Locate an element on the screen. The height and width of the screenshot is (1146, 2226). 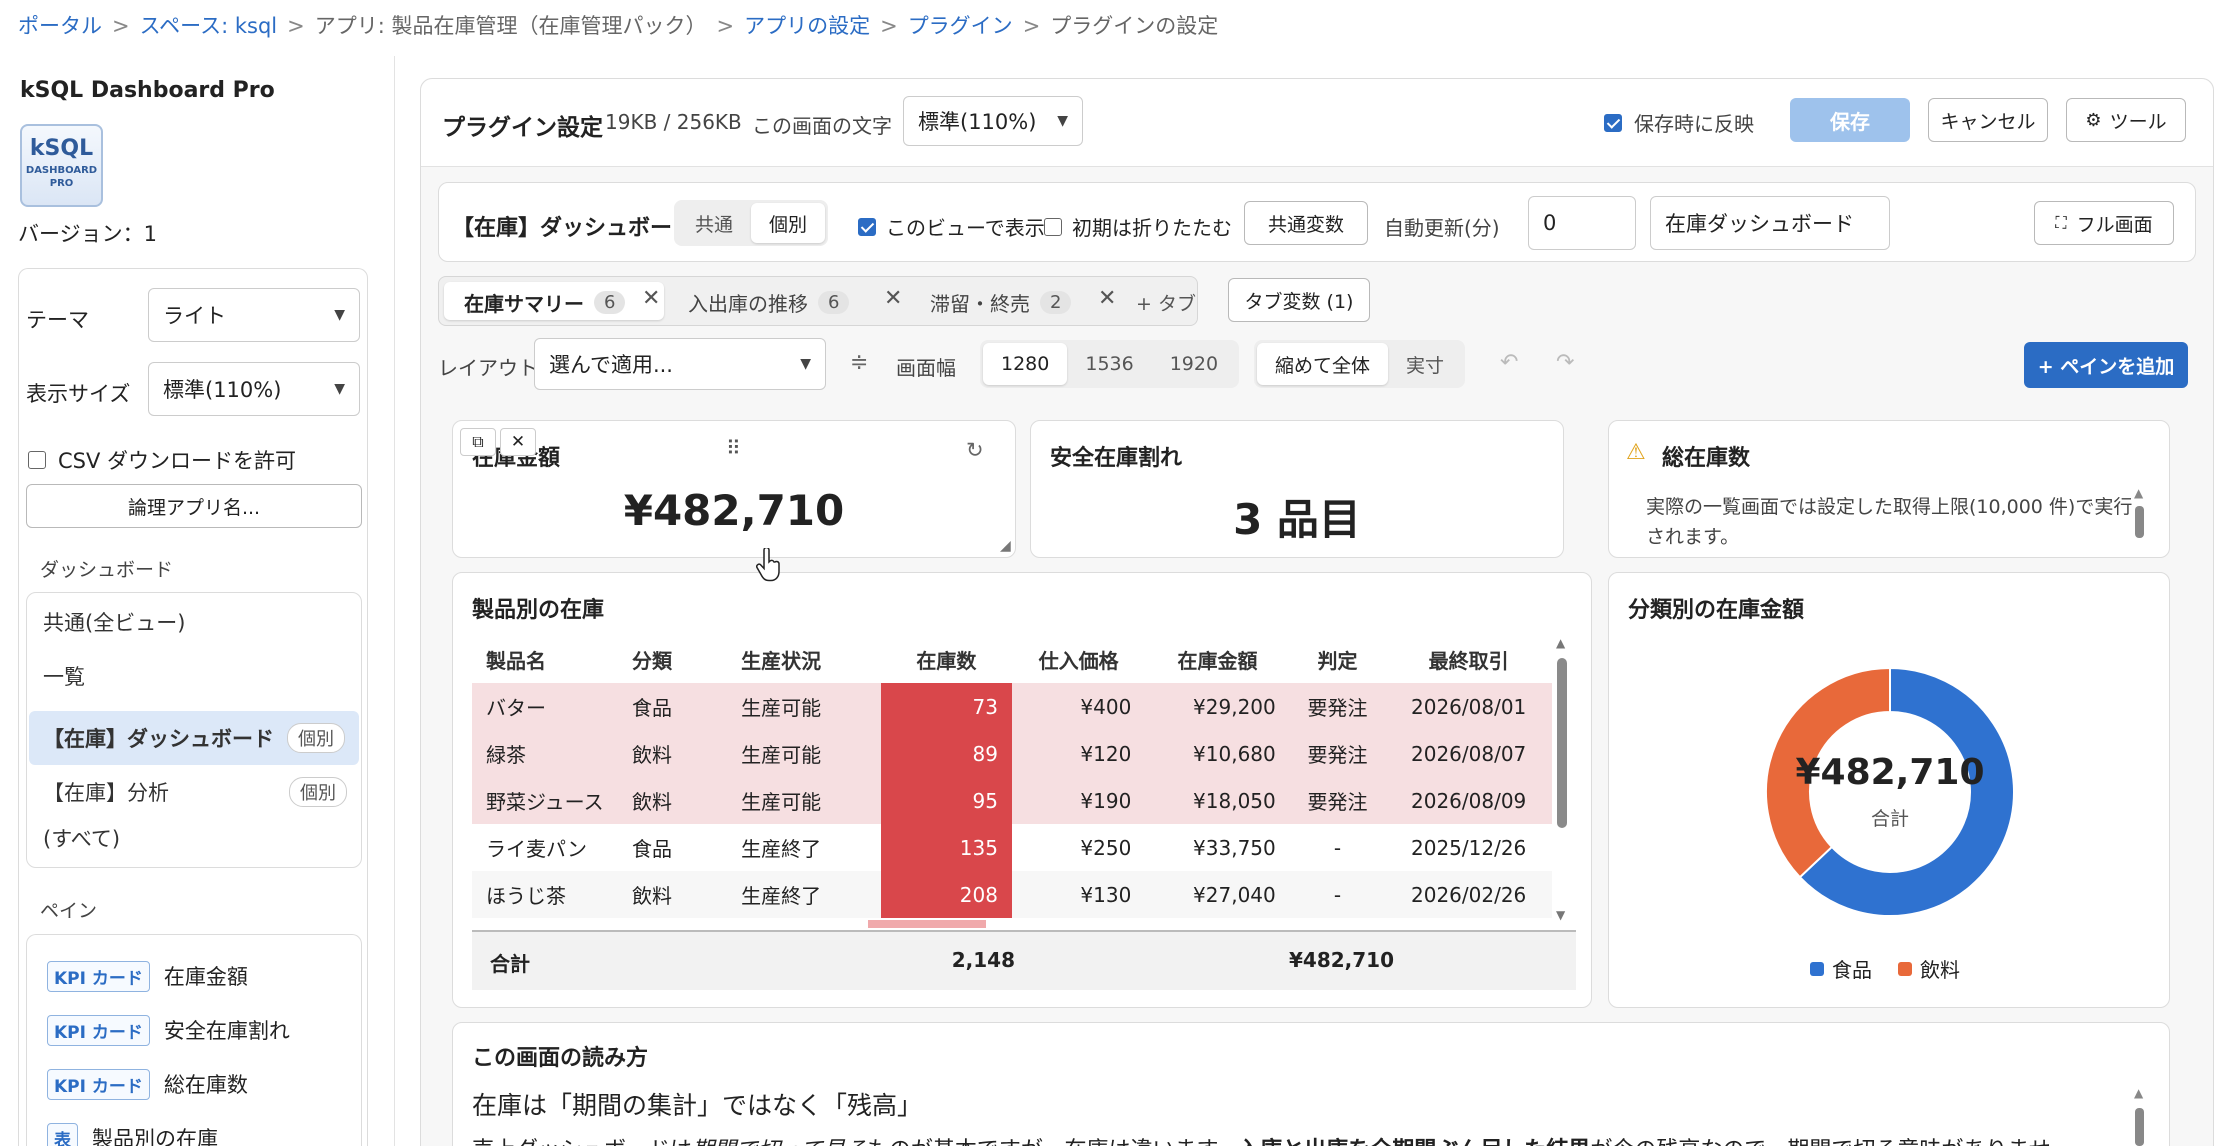
fullscreen-button: ⛶ フル画面 is located at coordinates (2104, 223).